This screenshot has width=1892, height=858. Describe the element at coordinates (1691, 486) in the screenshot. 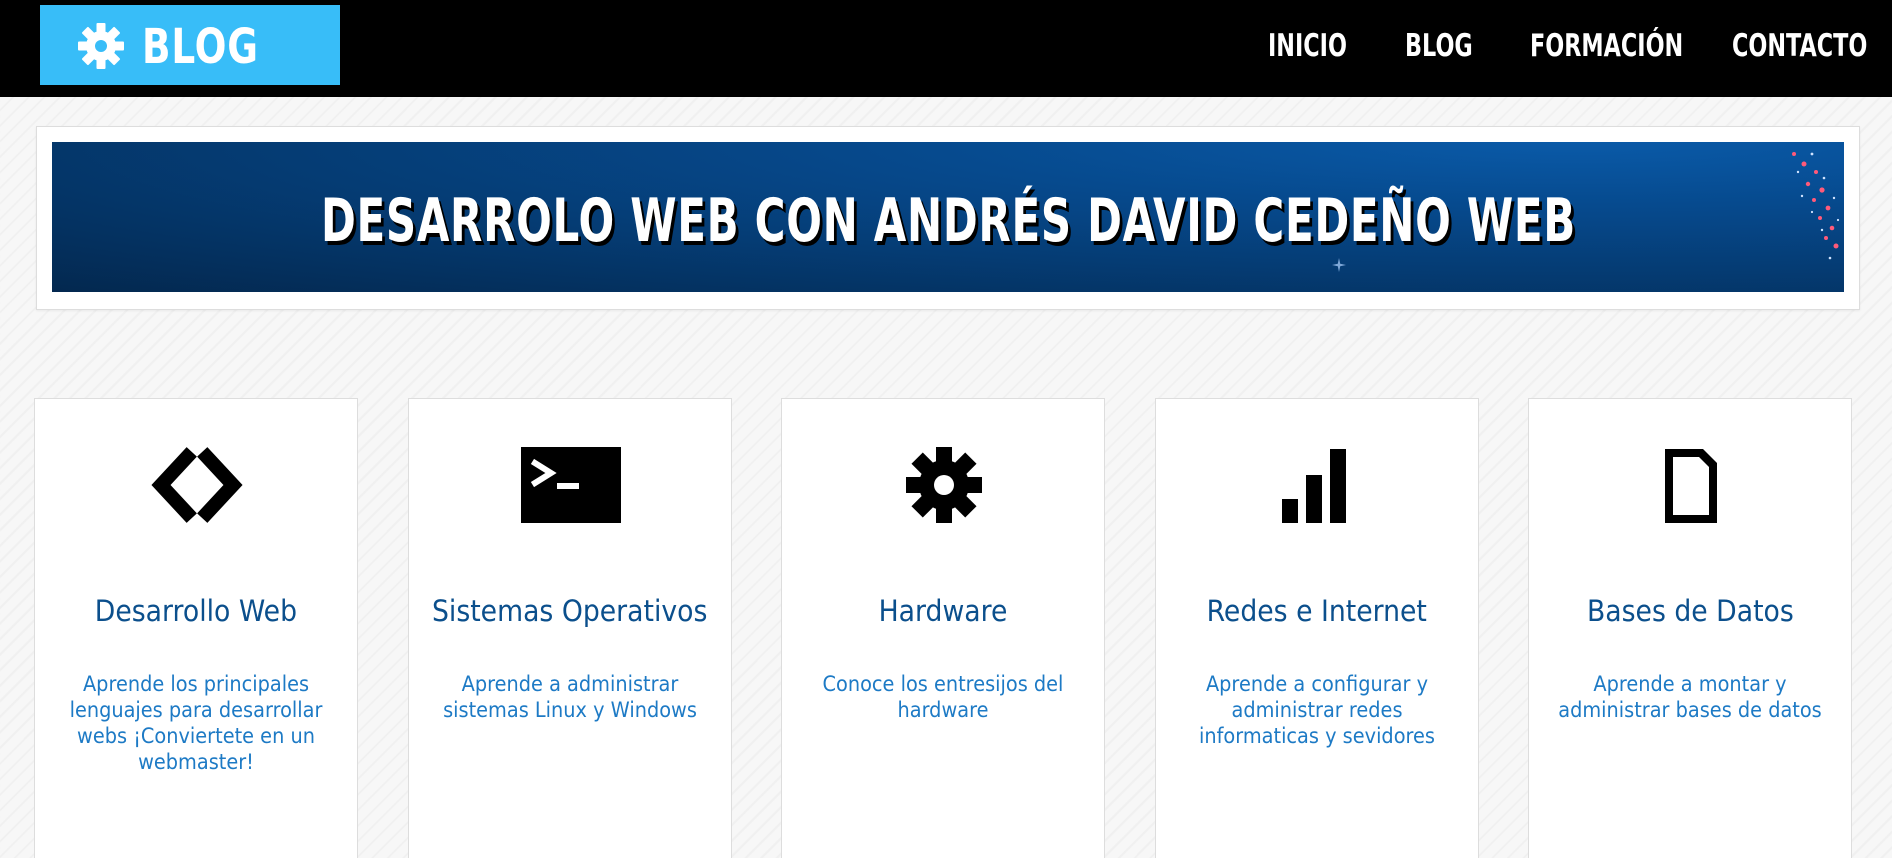

I see `file-icon` at that location.